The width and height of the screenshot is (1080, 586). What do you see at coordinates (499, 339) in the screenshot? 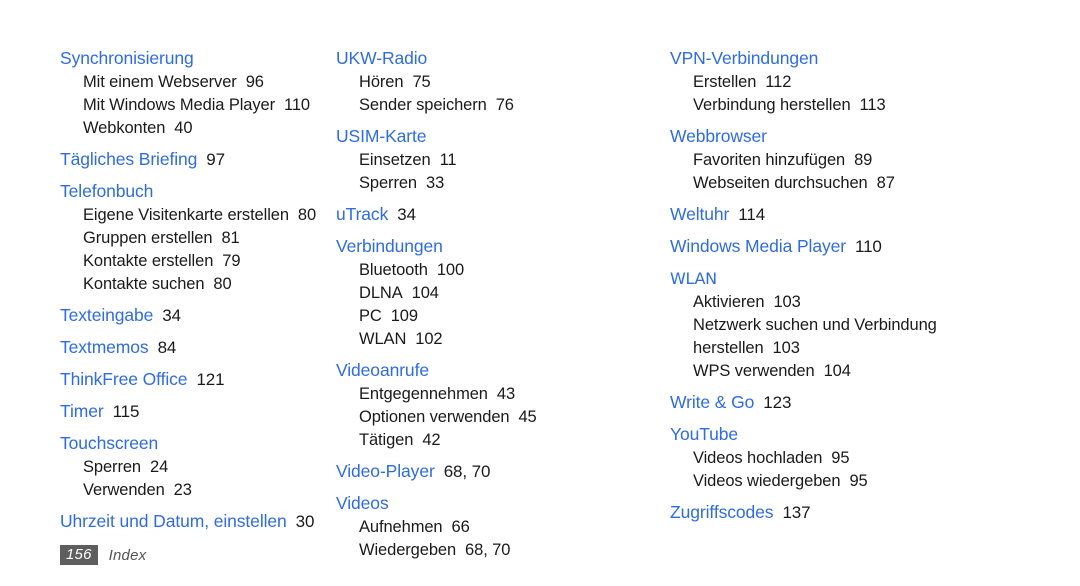
I see `index-sub-entry: WLAN 102` at bounding box center [499, 339].